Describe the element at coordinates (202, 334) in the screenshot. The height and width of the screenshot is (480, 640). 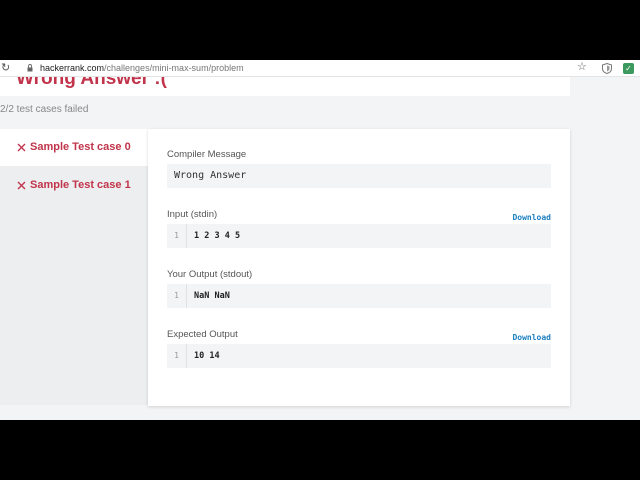
I see `expected-output-label: Expected Output` at that location.